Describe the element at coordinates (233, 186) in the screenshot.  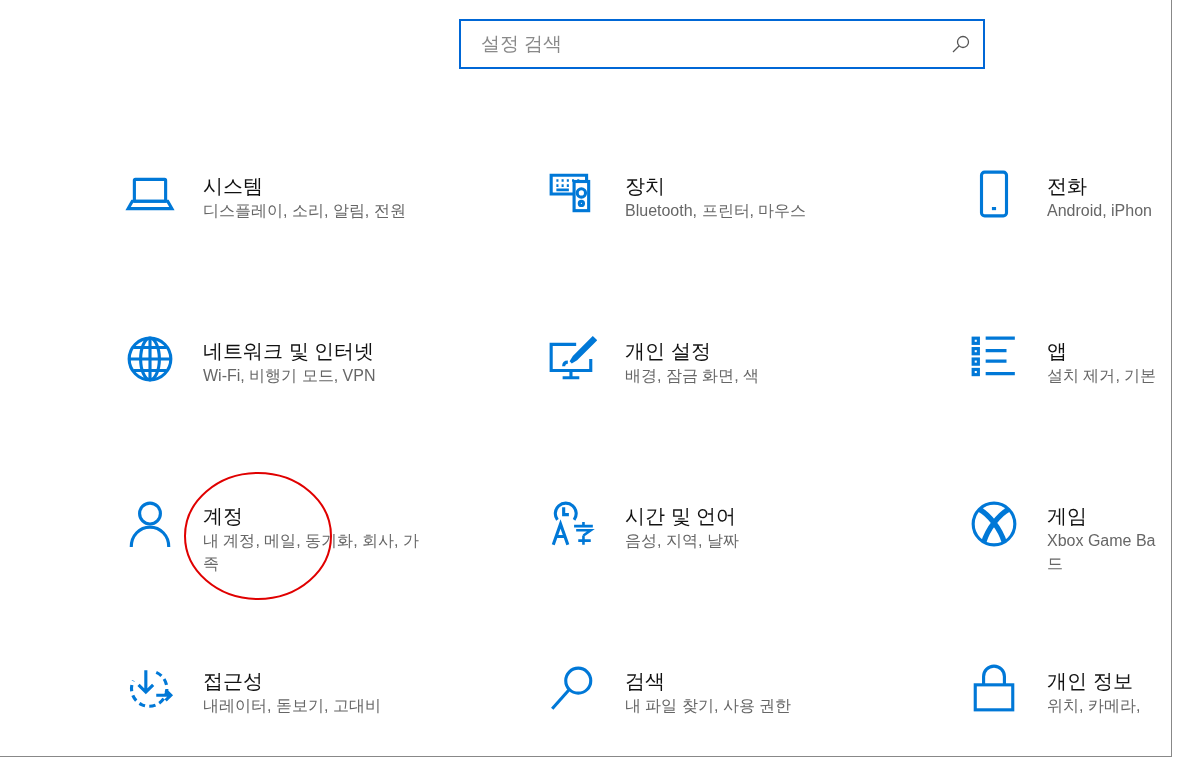
I see `category-title: 시스템` at that location.